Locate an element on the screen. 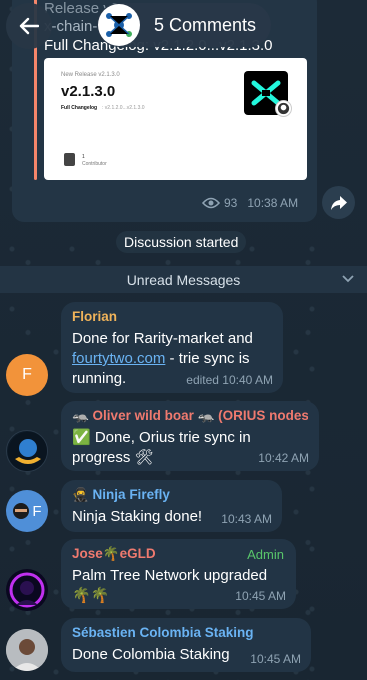 This screenshot has height=680, width=367. comments-header: 5 Comments is located at coordinates (184, 25).